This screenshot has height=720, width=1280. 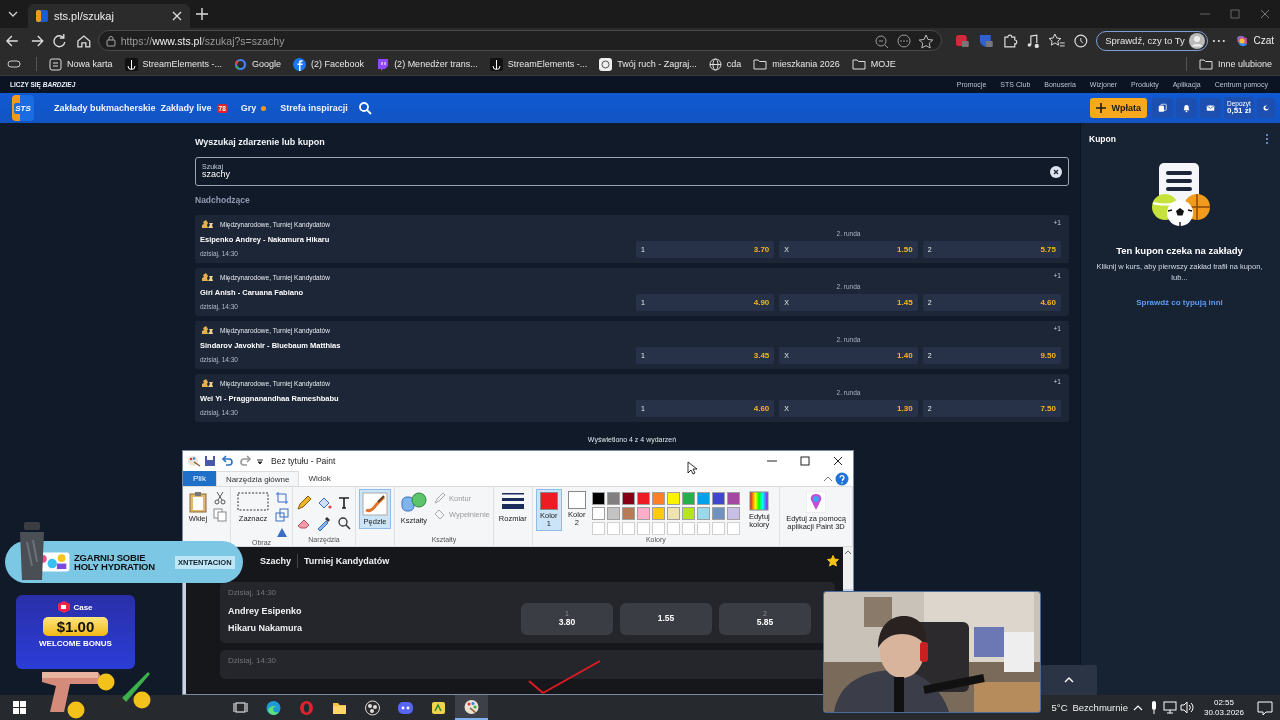 What do you see at coordinates (842, 478) in the screenshot?
I see `help-icon` at bounding box center [842, 478].